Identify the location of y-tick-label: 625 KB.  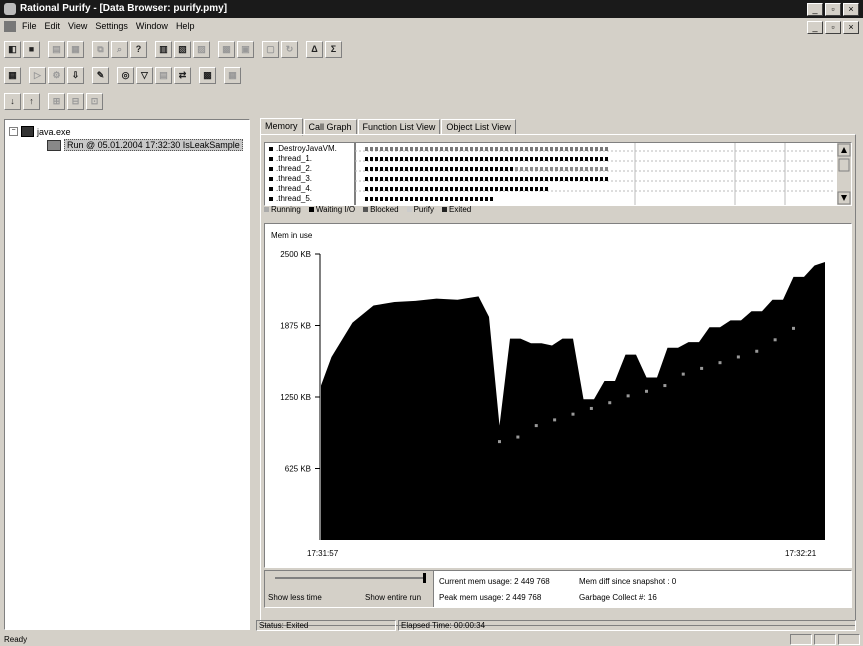
(298, 469).